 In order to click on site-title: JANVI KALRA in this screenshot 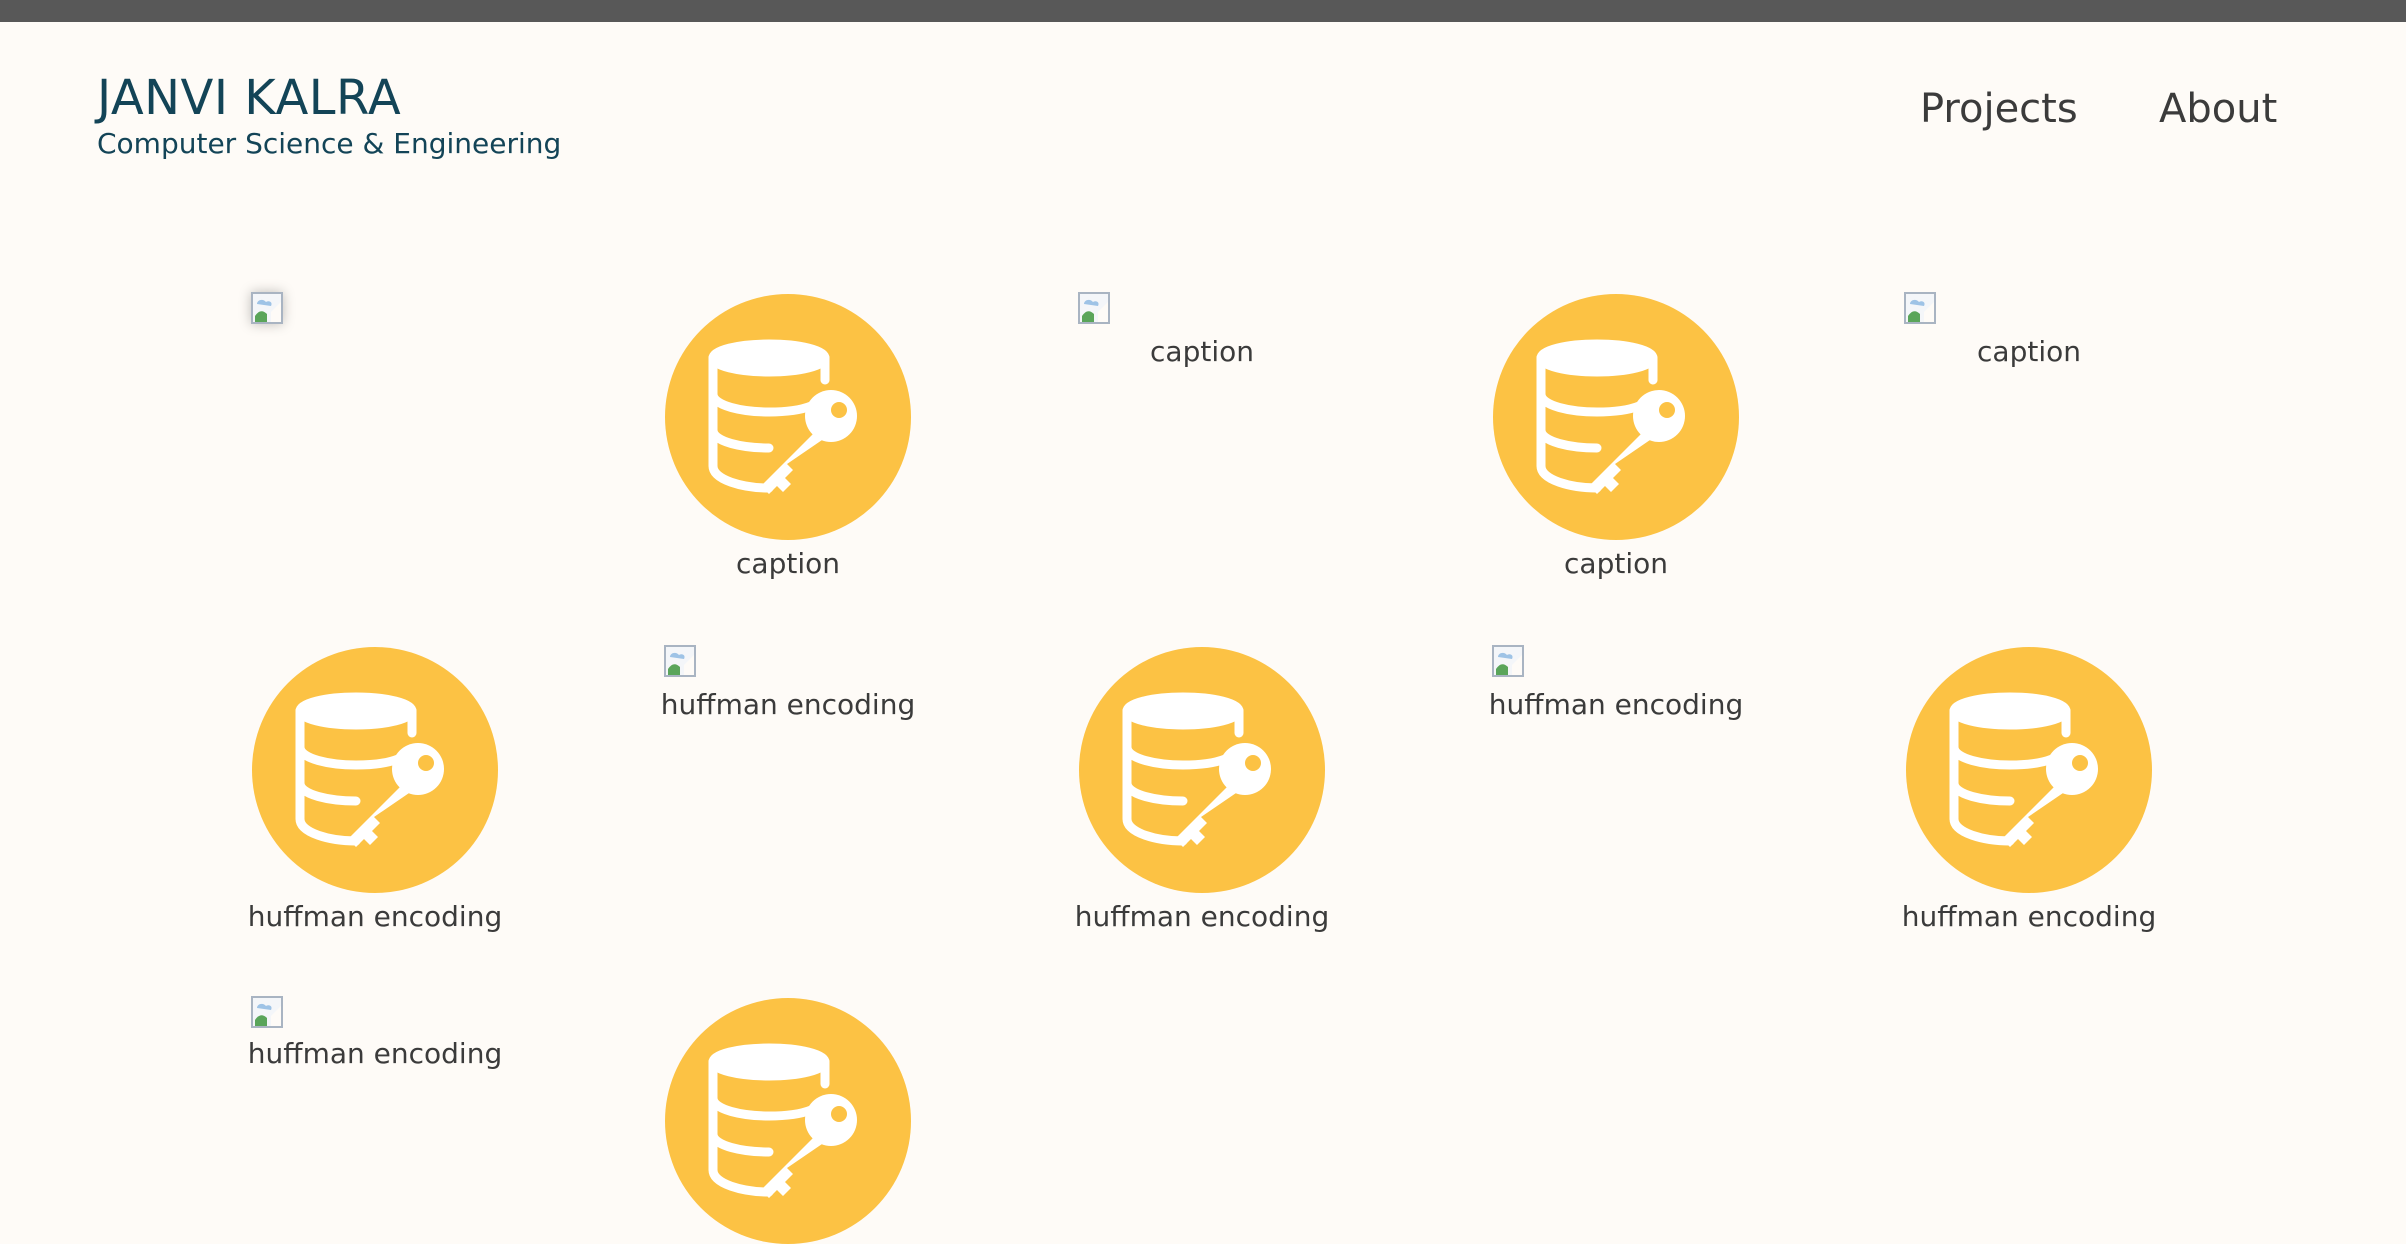, I will do `click(249, 98)`.